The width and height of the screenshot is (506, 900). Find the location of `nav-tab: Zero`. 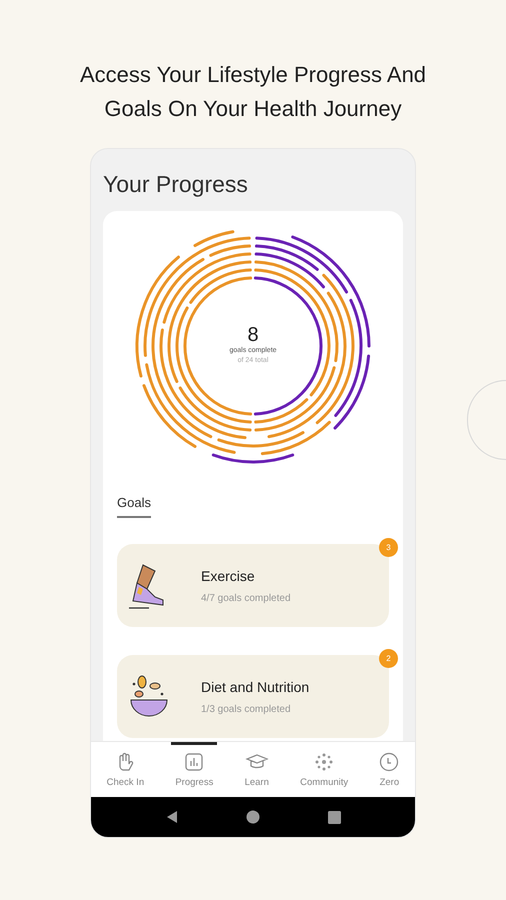

nav-tab: Zero is located at coordinates (389, 769).